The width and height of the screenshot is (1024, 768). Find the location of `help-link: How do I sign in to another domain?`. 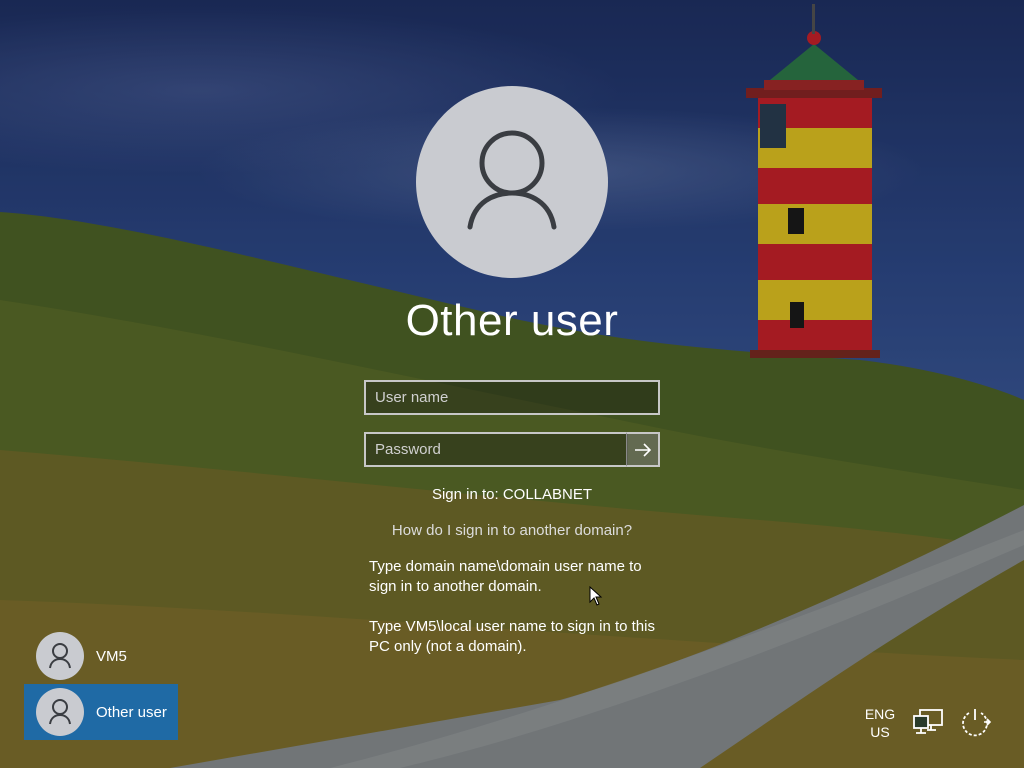

help-link: How do I sign in to another domain? is located at coordinates (512, 530).